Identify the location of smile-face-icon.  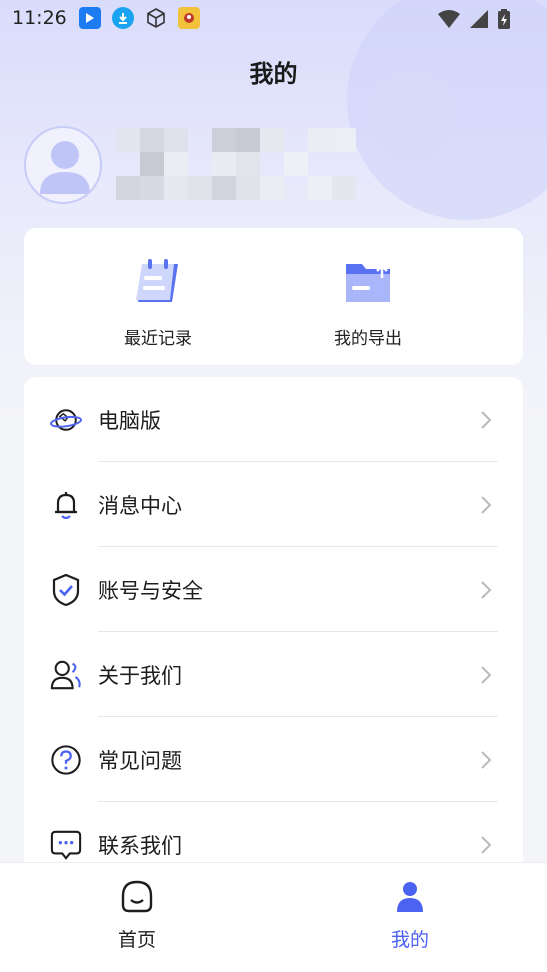
(137, 896).